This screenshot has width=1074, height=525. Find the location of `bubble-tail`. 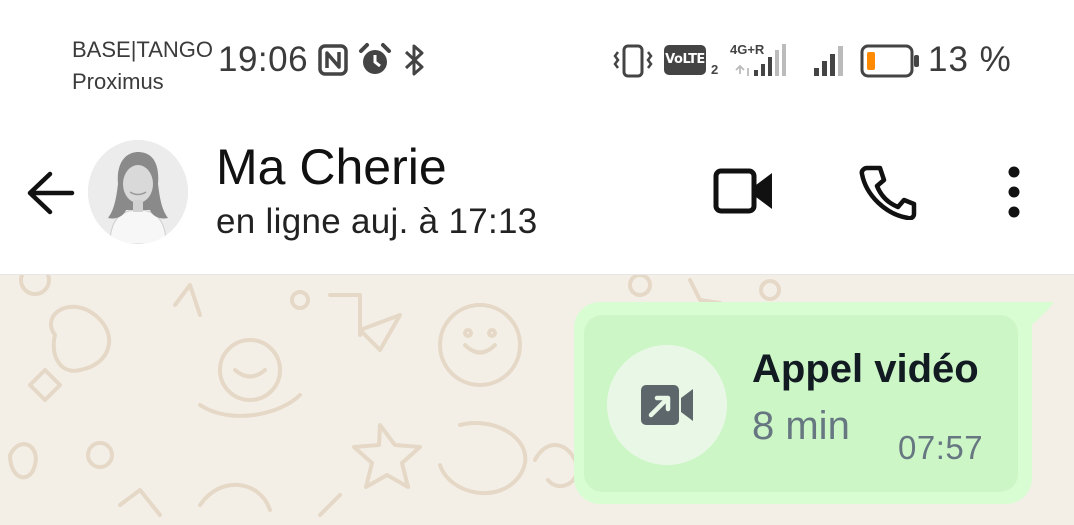

bubble-tail is located at coordinates (1042, 314).